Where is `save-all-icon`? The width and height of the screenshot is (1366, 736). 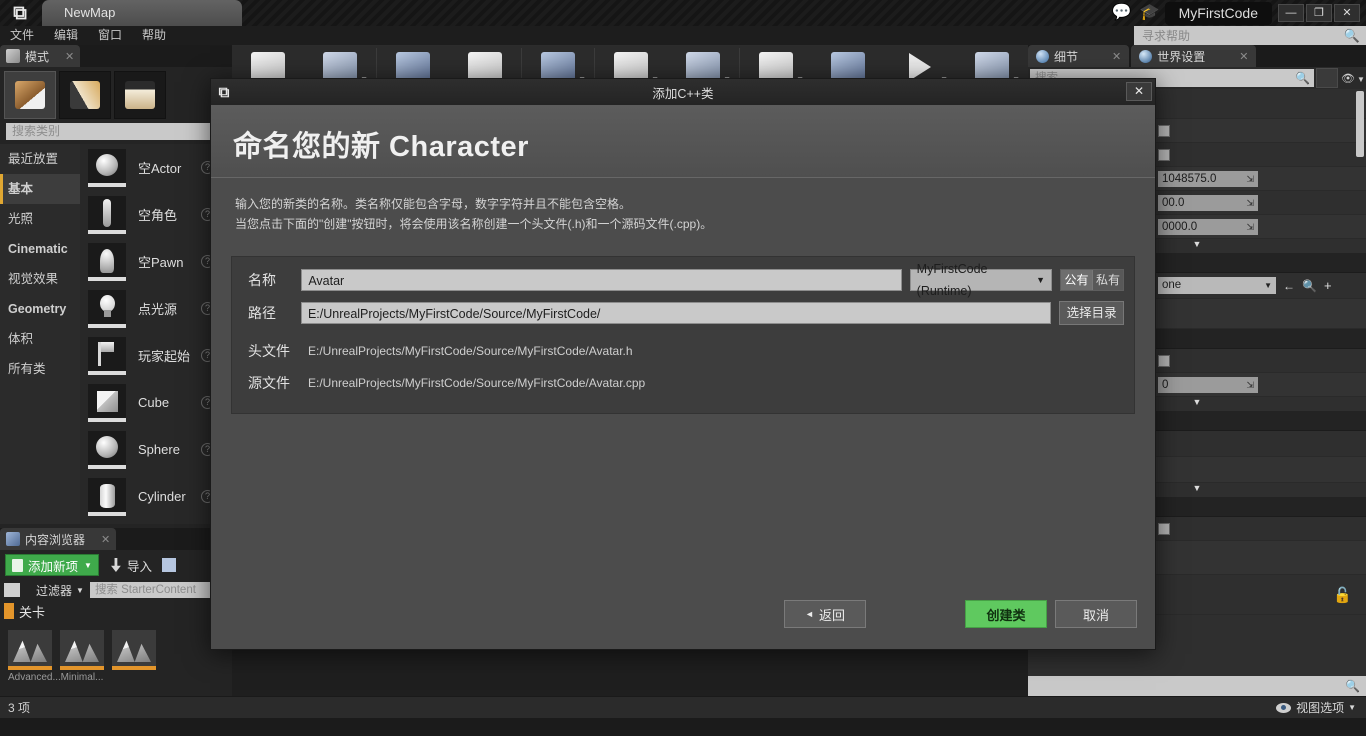 save-all-icon is located at coordinates (168, 565).